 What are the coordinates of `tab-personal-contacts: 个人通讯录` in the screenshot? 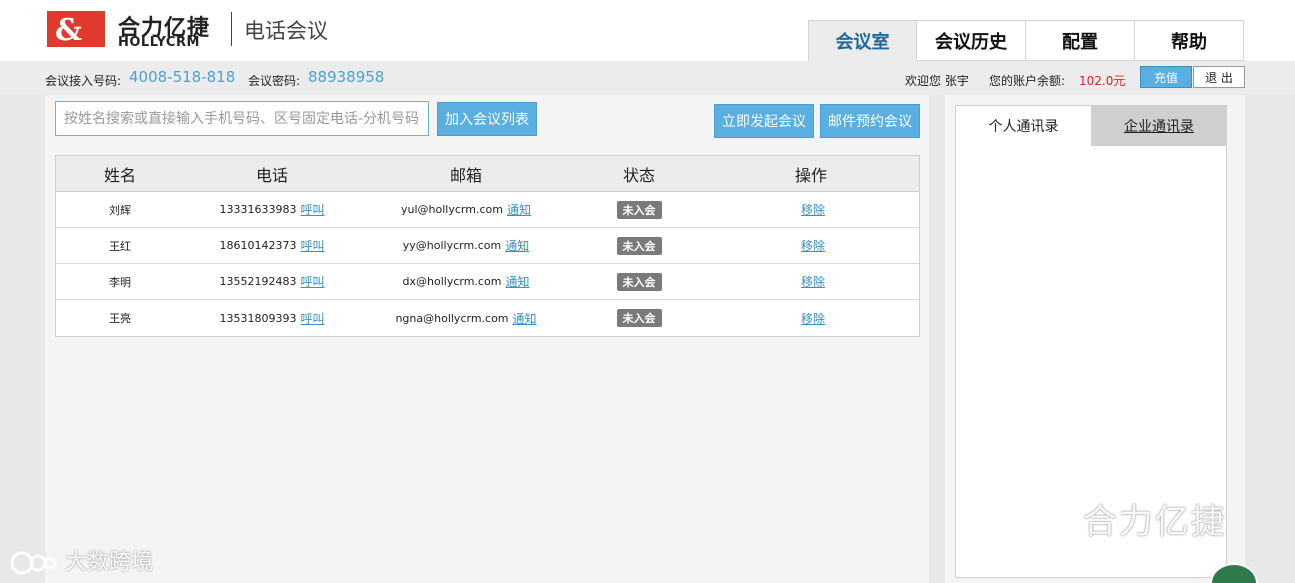 It's located at (1023, 126).